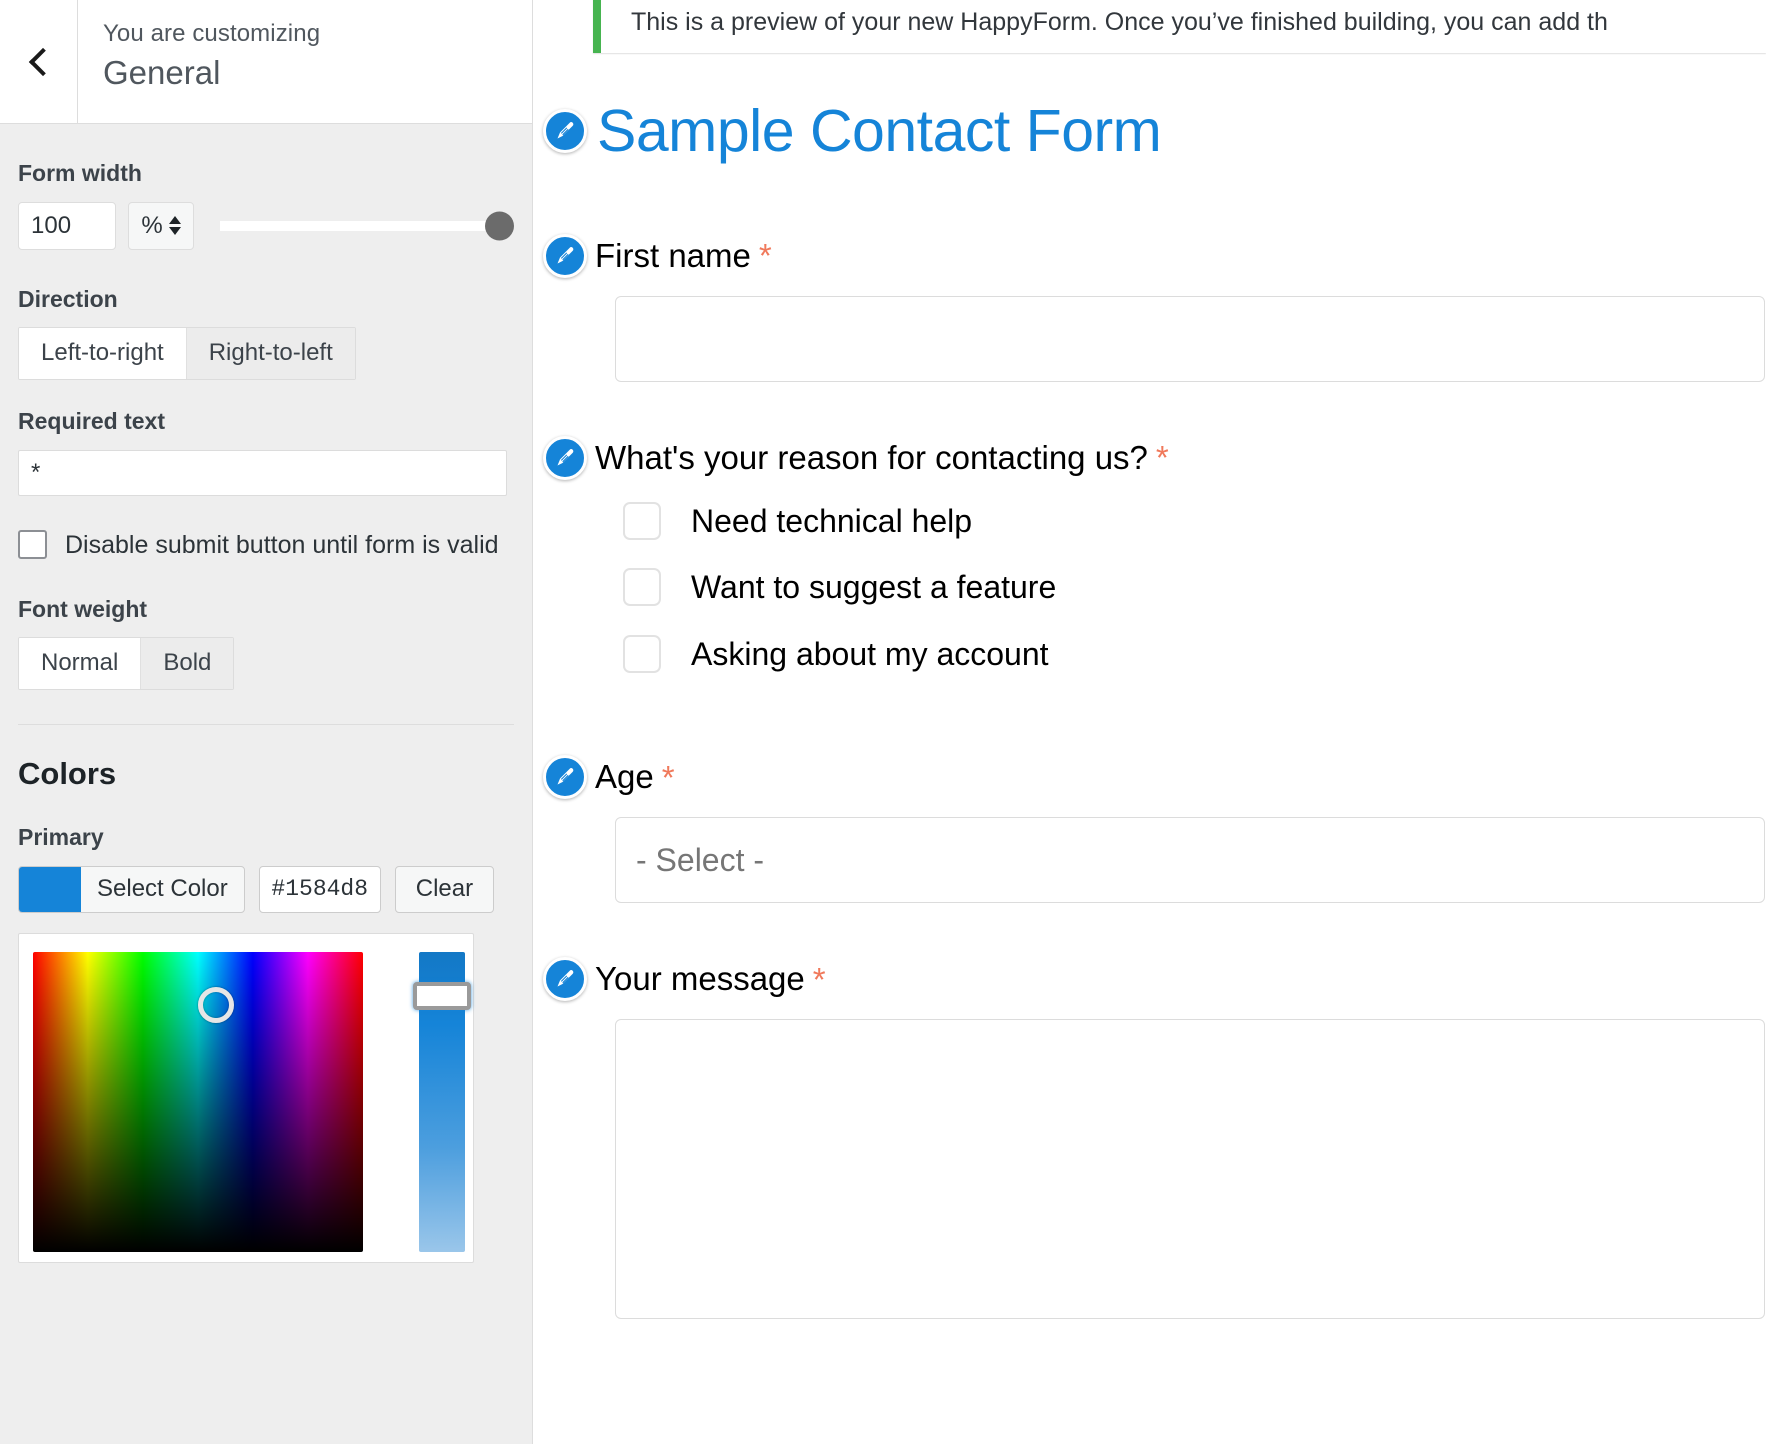 This screenshot has height=1444, width=1766. Describe the element at coordinates (61, 837) in the screenshot. I see `primary-color-label: Primary` at that location.